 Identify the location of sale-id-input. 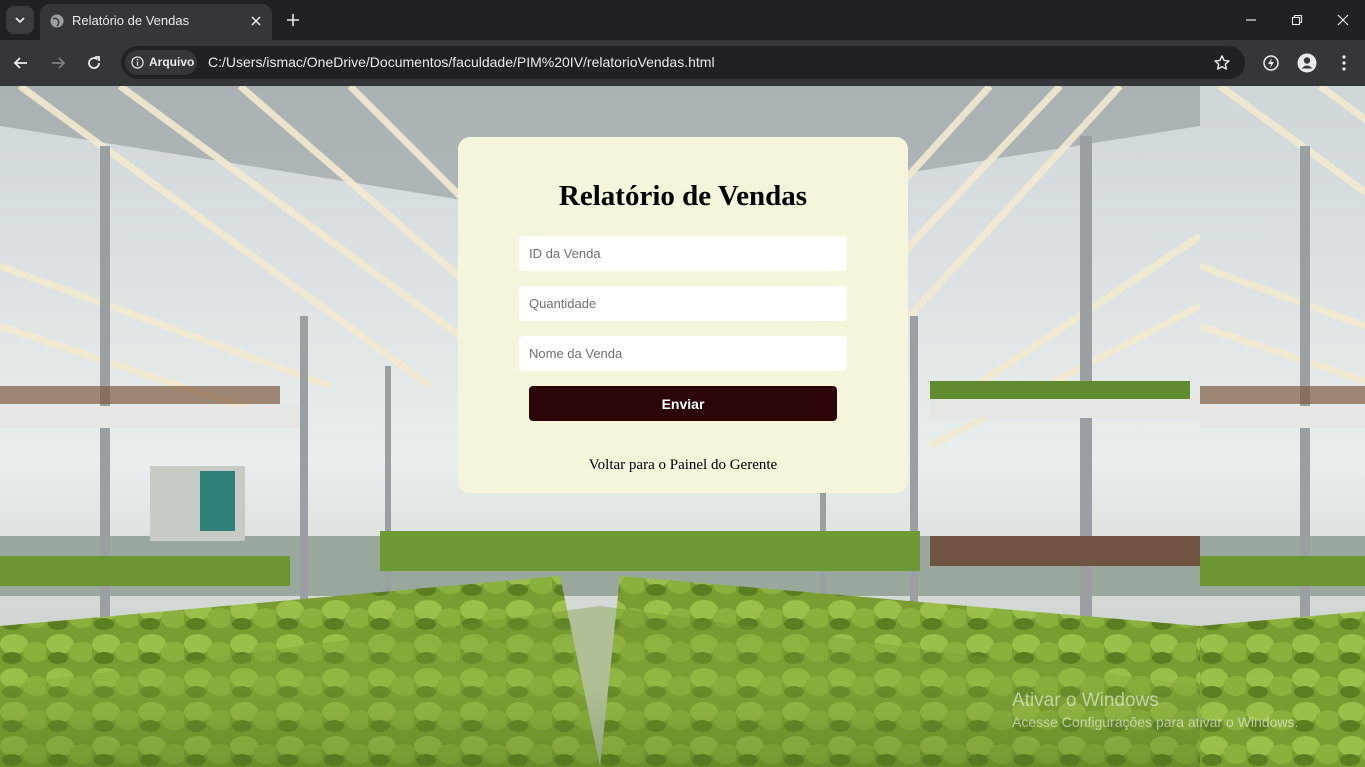
(683, 253).